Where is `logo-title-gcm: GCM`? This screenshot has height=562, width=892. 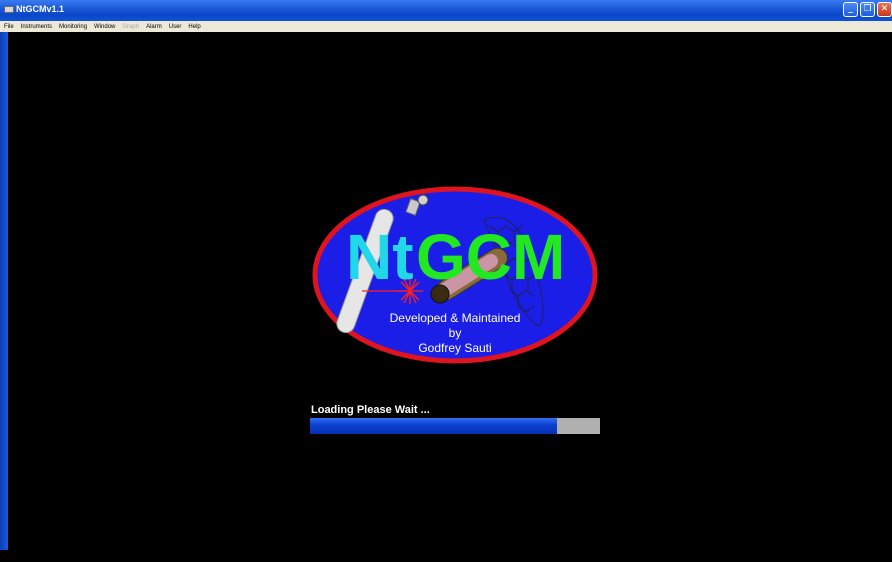 logo-title-gcm: GCM is located at coordinates (490, 257).